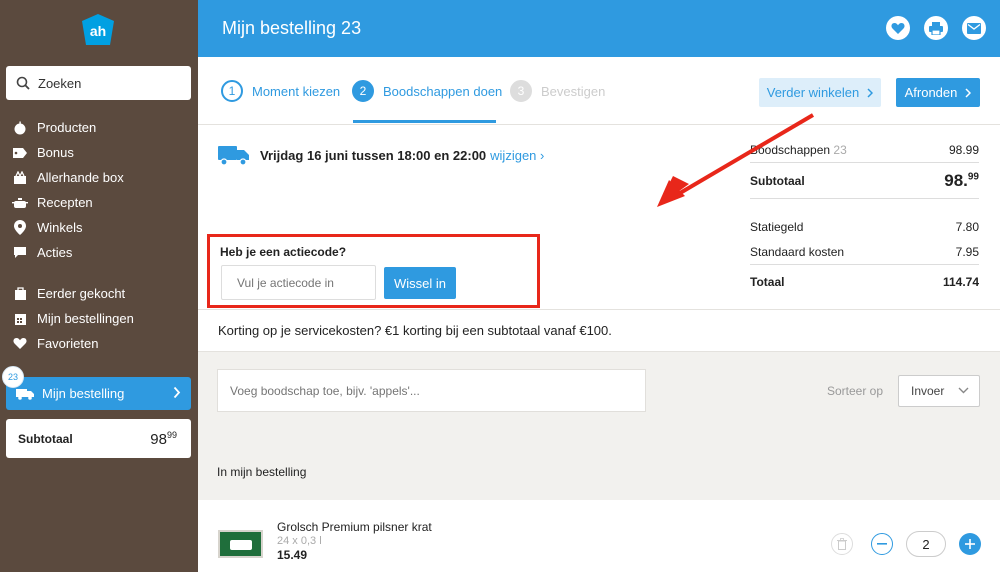  I want to click on tag-icon, so click(20, 153).